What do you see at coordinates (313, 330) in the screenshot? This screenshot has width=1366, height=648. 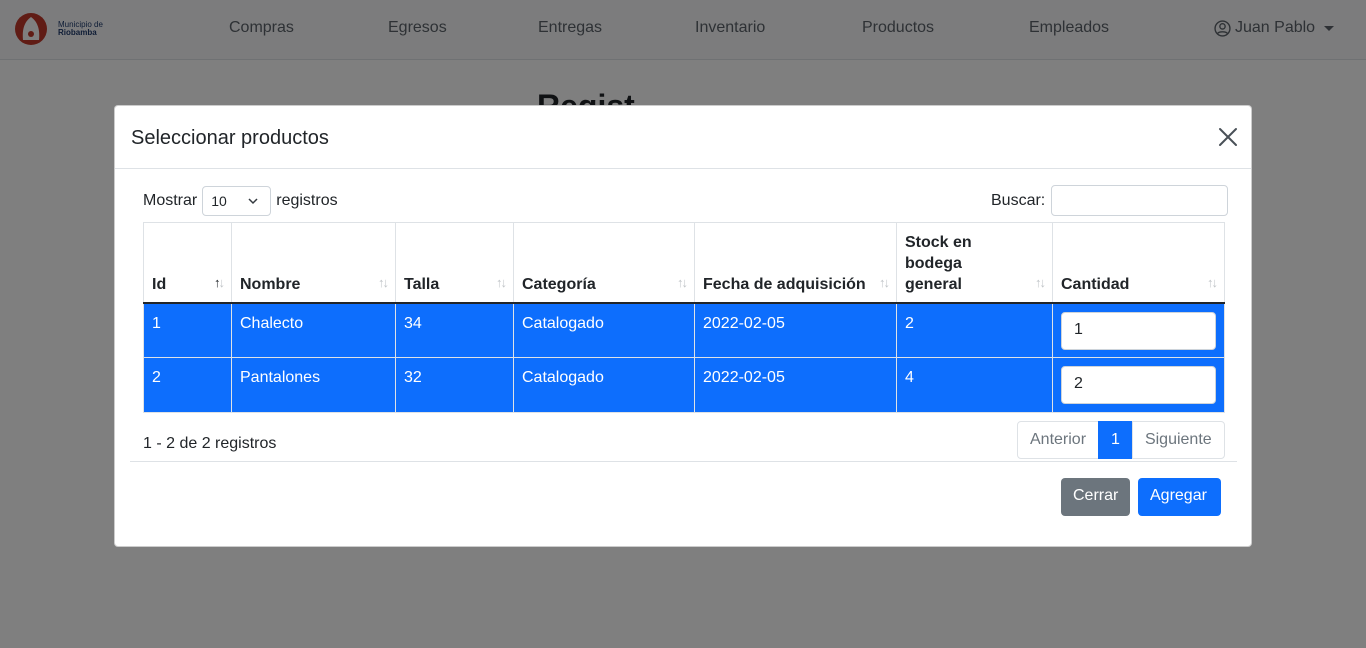 I see `cell-nombre: Chalecto` at bounding box center [313, 330].